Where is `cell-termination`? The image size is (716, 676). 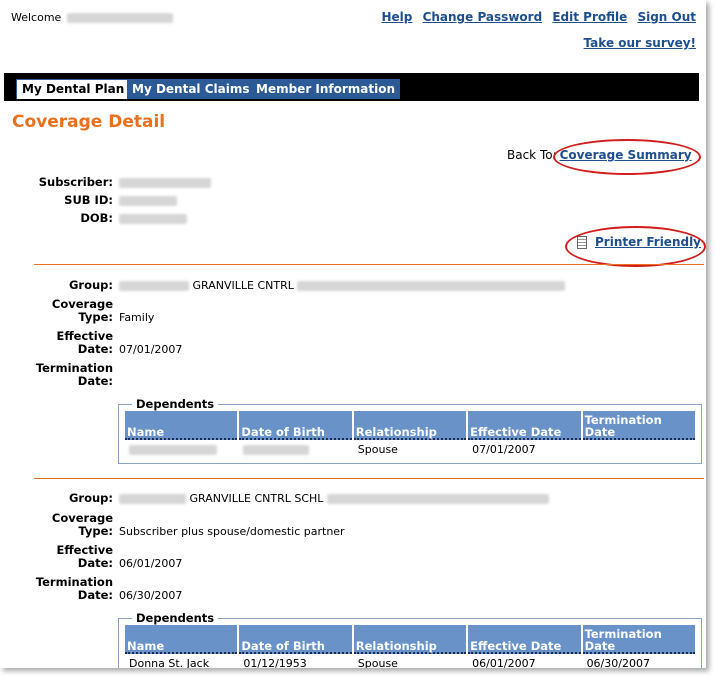 cell-termination is located at coordinates (639, 449).